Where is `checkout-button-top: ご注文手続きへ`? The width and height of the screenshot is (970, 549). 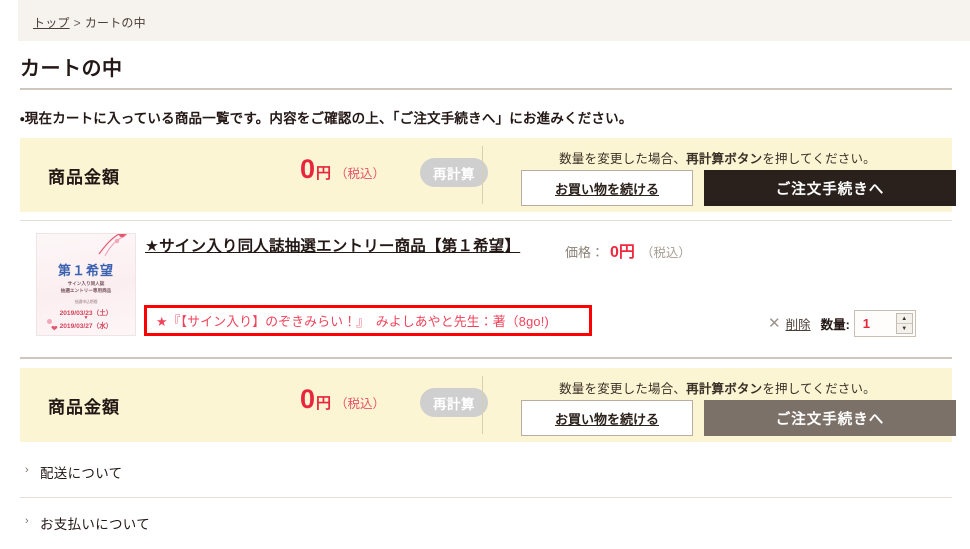
checkout-button-top: ご注文手続きへ is located at coordinates (830, 188).